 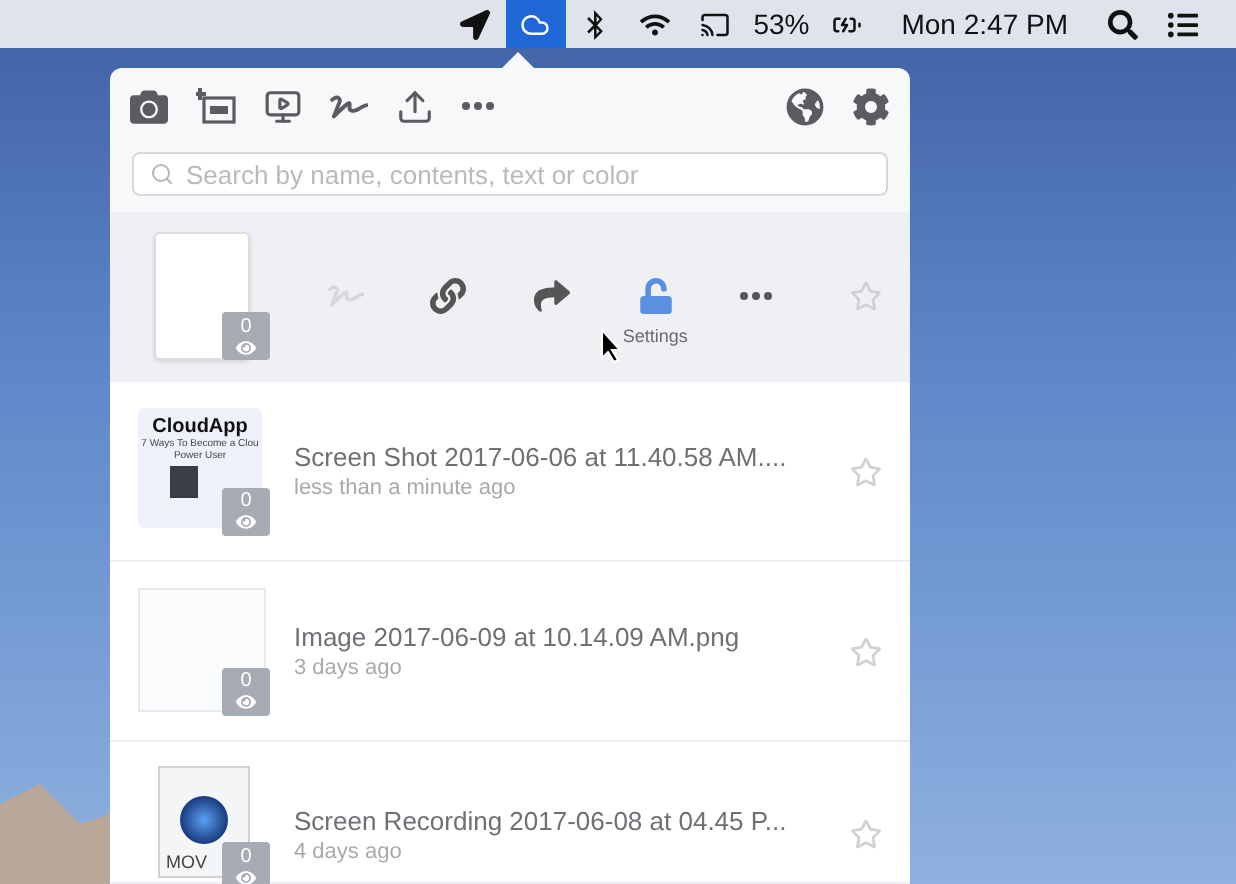 I want to click on upload-button, so click(x=415, y=106).